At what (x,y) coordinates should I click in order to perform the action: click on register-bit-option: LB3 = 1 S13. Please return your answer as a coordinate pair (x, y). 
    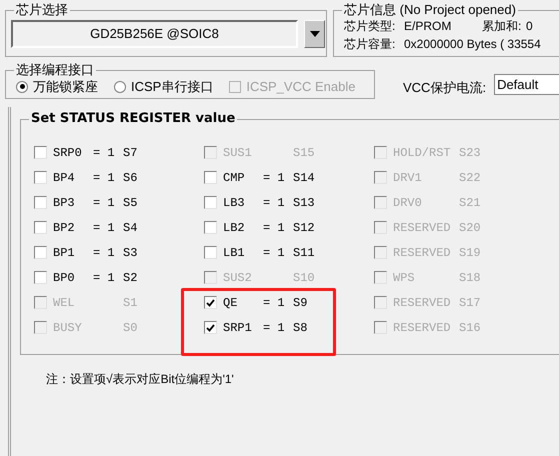
    Looking at the image, I should click on (259, 202).